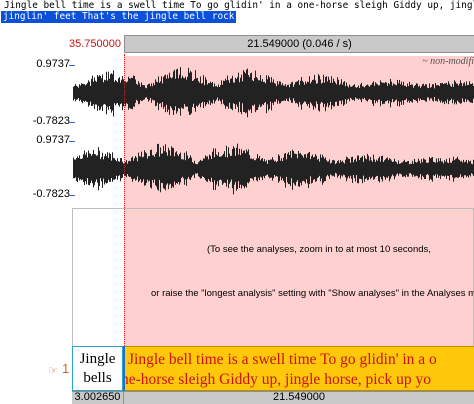  I want to click on channel1-min-label: -0.7823, so click(51, 121).